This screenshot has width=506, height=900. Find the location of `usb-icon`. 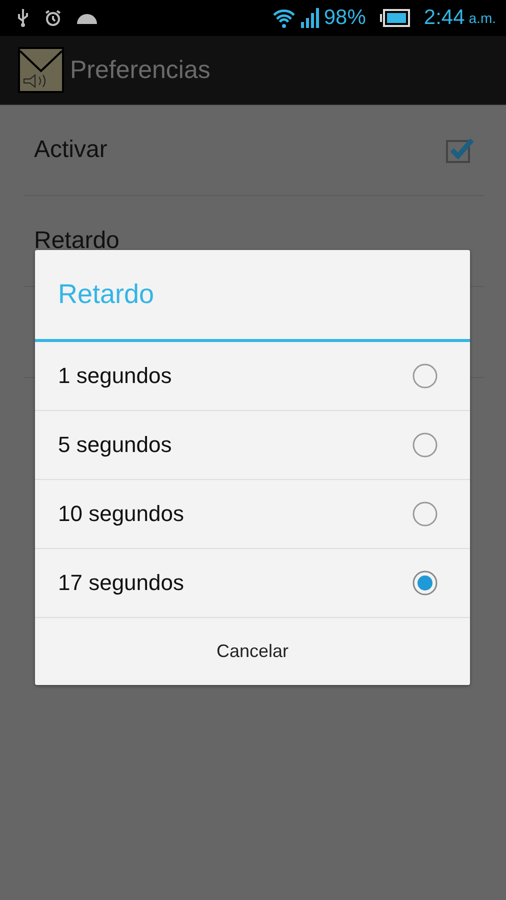

usb-icon is located at coordinates (23, 18).